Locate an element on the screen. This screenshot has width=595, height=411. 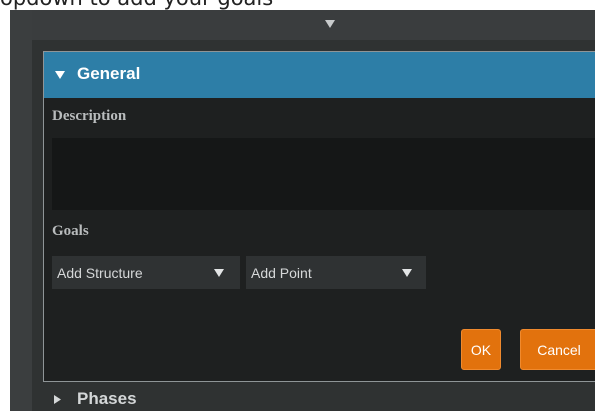
left-sidebar-strip is located at coordinates (21, 210).